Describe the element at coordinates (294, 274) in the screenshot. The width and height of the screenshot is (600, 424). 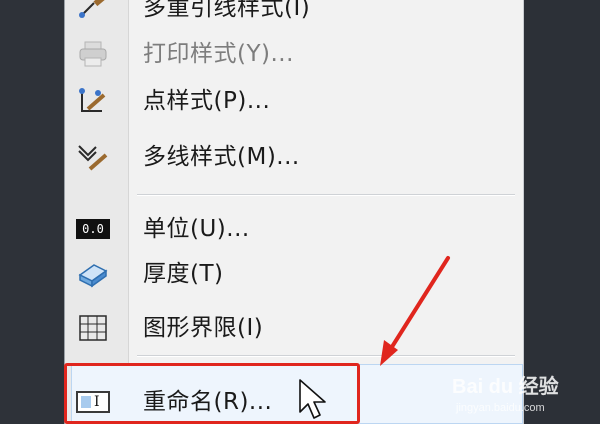
I see `menu-item-thickness: 厚度(T)` at that location.